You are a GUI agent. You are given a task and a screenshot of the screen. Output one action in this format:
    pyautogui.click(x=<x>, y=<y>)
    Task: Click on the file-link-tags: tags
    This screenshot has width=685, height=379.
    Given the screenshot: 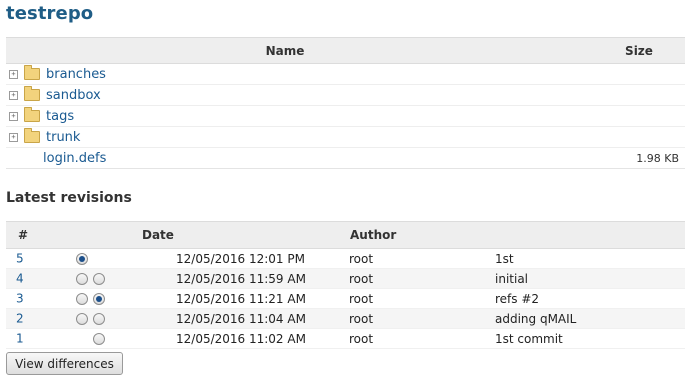 What is the action you would take?
    pyautogui.click(x=60, y=116)
    